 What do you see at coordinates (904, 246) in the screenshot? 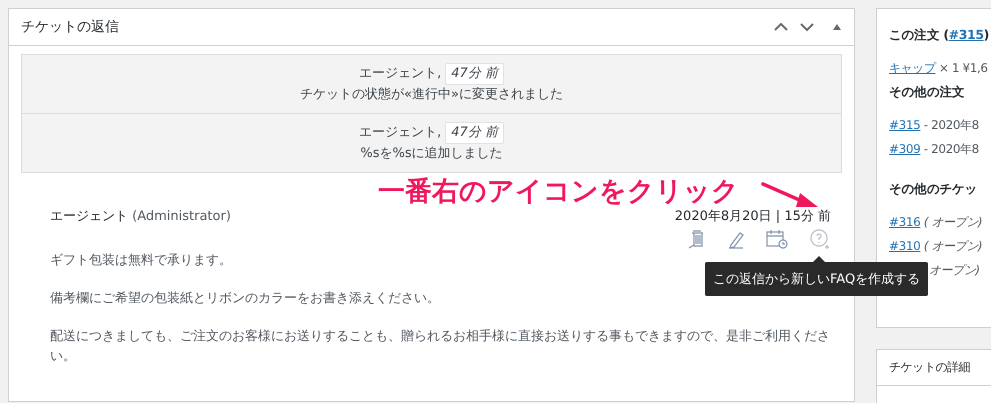
I see `ticket-link: #310` at bounding box center [904, 246].